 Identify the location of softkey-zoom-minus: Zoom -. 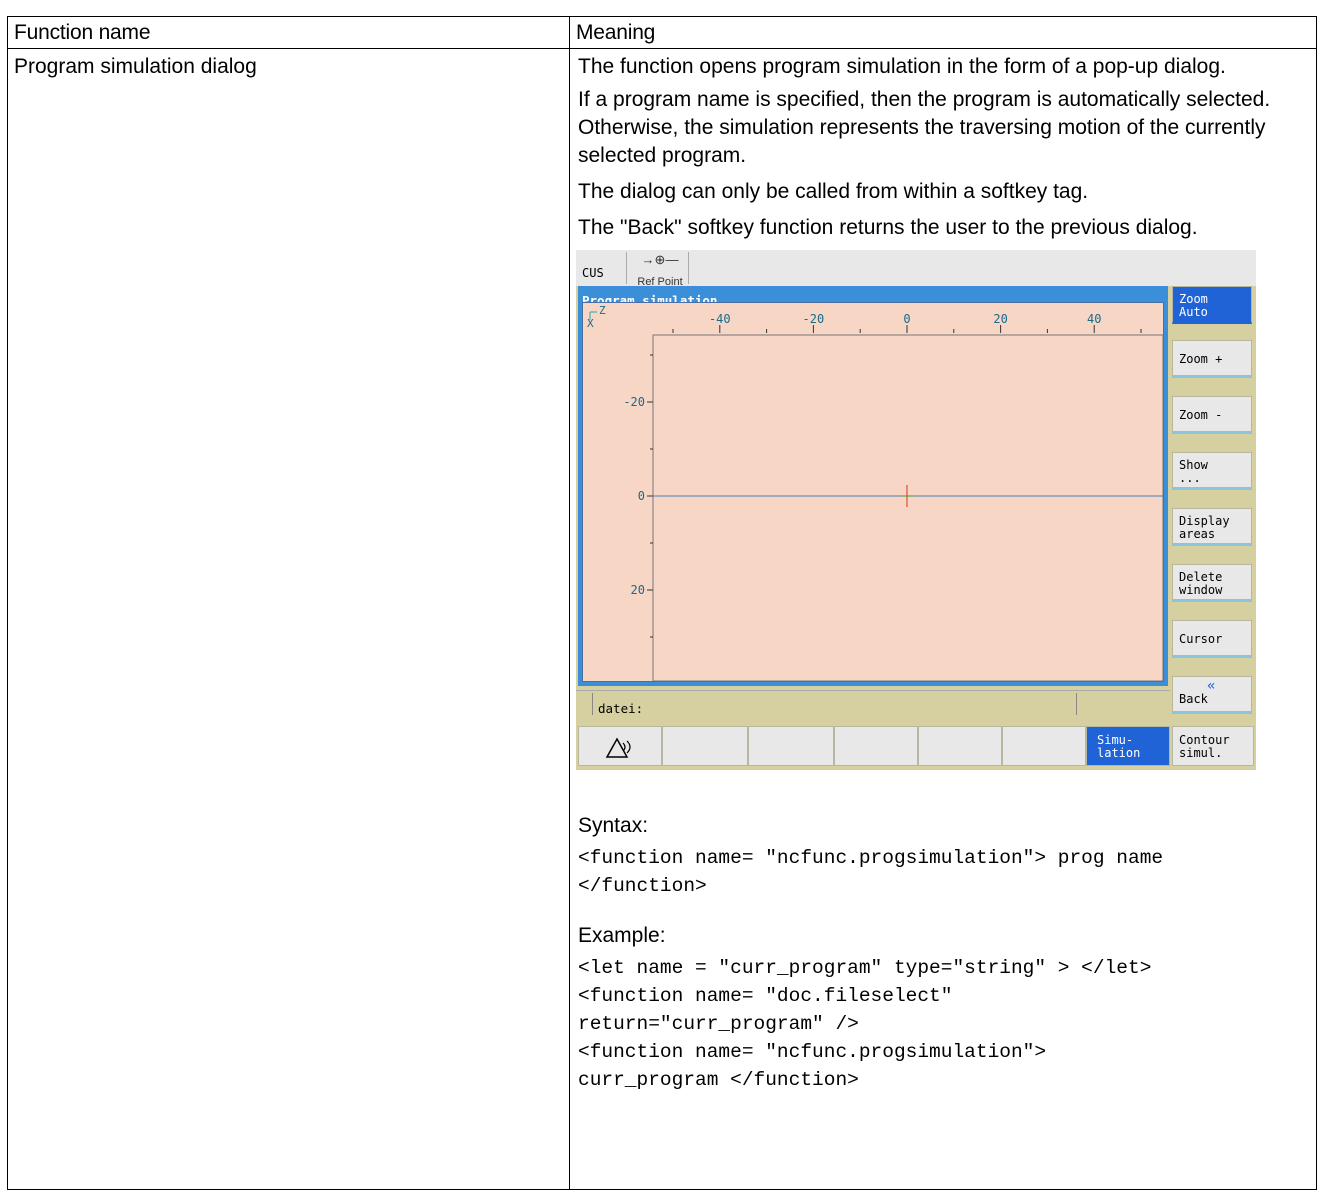
(1212, 415).